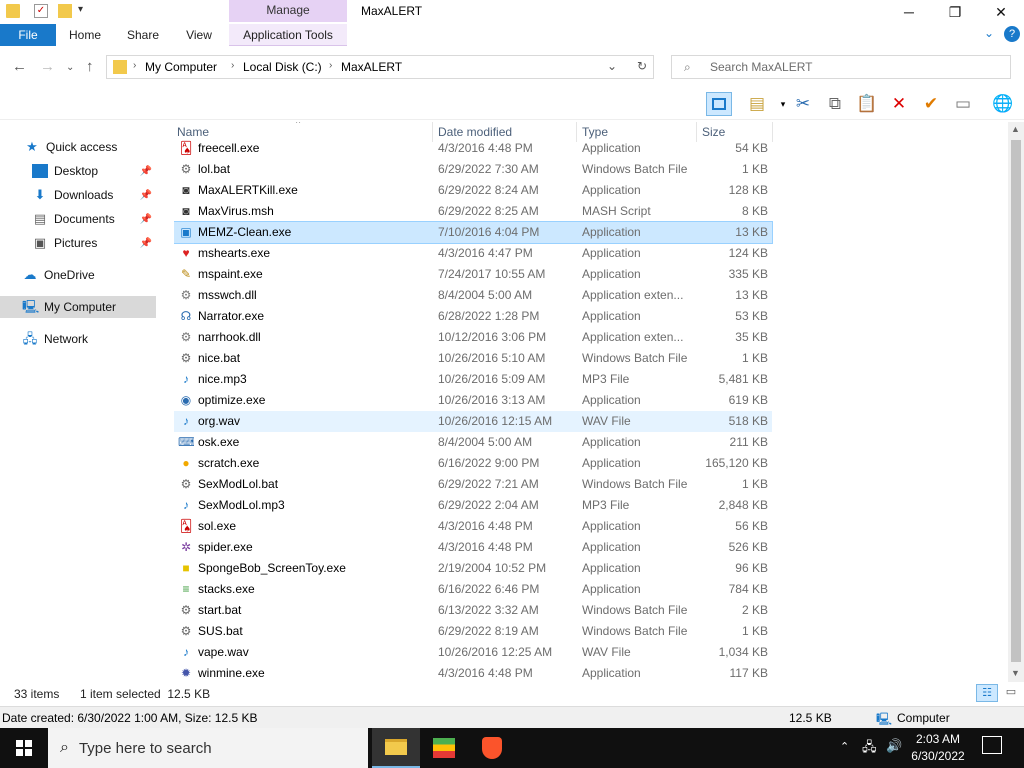 The image size is (1024, 768). Describe the element at coordinates (512, 694) in the screenshot. I see `status-bar: 33 items 1 item selected 12.5 KB ☷ ▭` at that location.